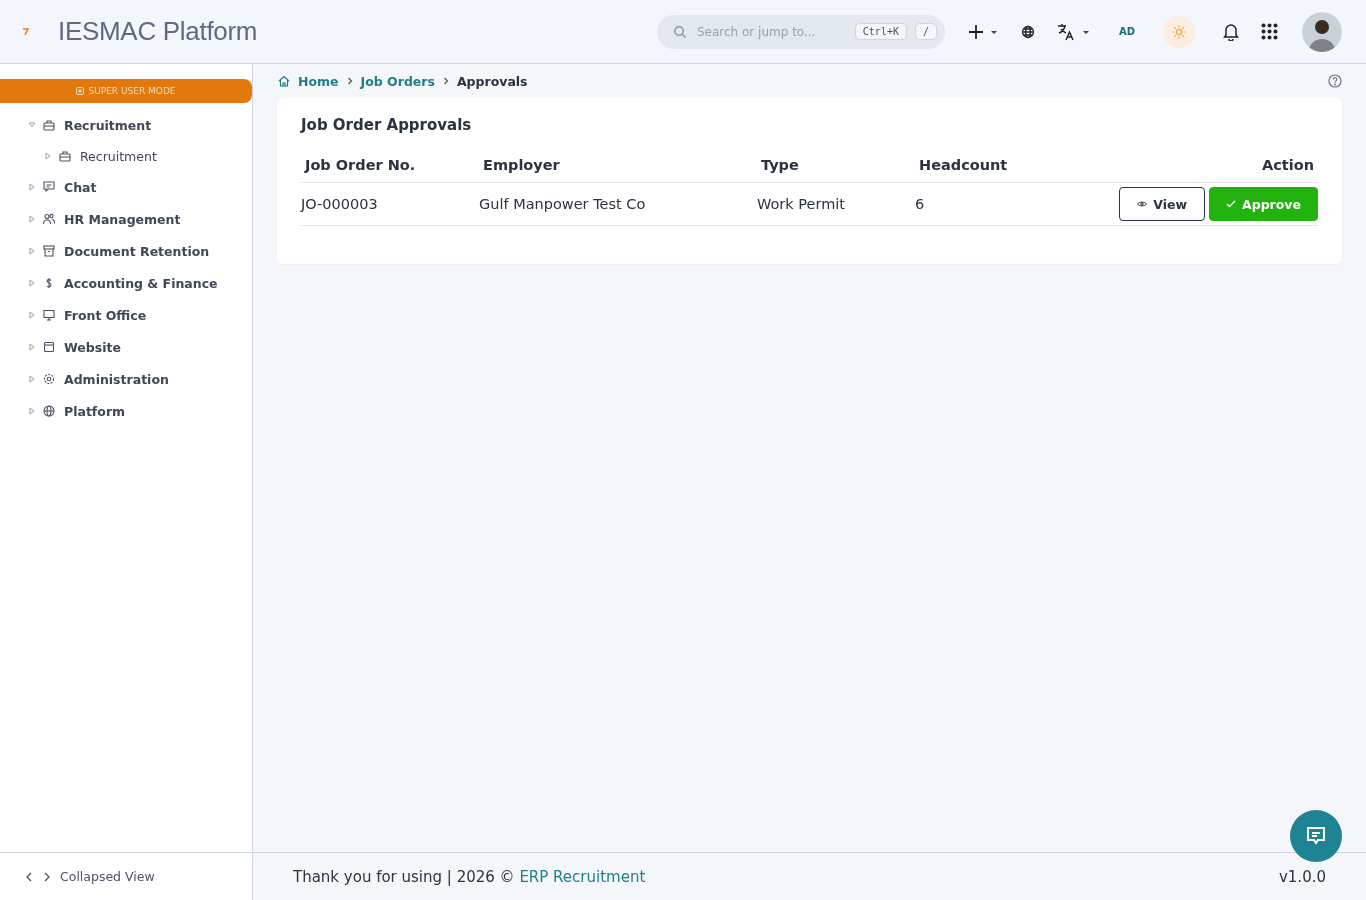  I want to click on gear-icon, so click(49, 379).